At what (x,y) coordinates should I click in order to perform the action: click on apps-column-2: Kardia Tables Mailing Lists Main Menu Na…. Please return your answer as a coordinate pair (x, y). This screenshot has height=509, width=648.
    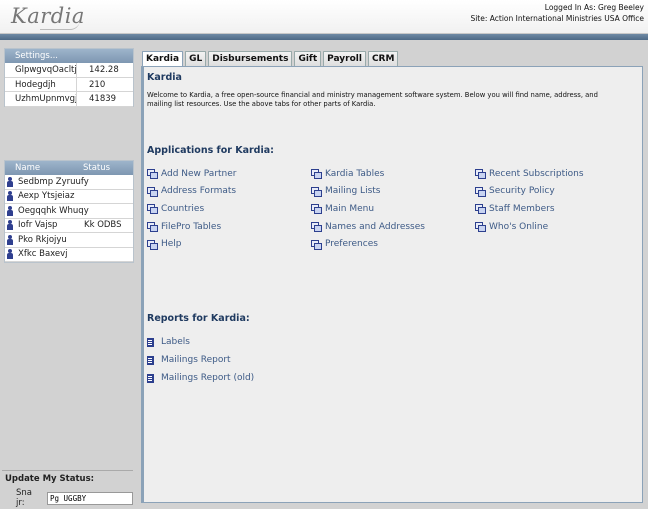
    Looking at the image, I should click on (368, 209).